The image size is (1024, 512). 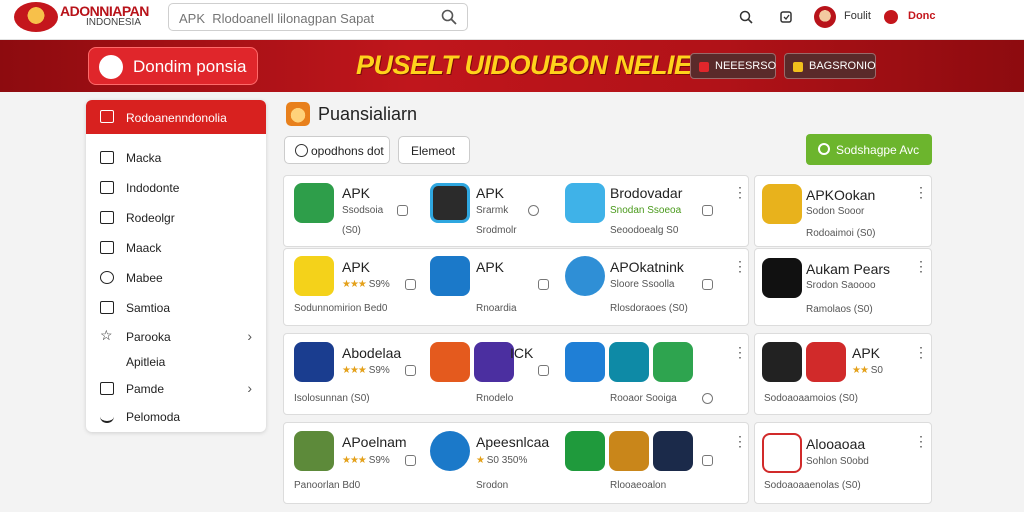 I want to click on search-box, so click(x=318, y=17).